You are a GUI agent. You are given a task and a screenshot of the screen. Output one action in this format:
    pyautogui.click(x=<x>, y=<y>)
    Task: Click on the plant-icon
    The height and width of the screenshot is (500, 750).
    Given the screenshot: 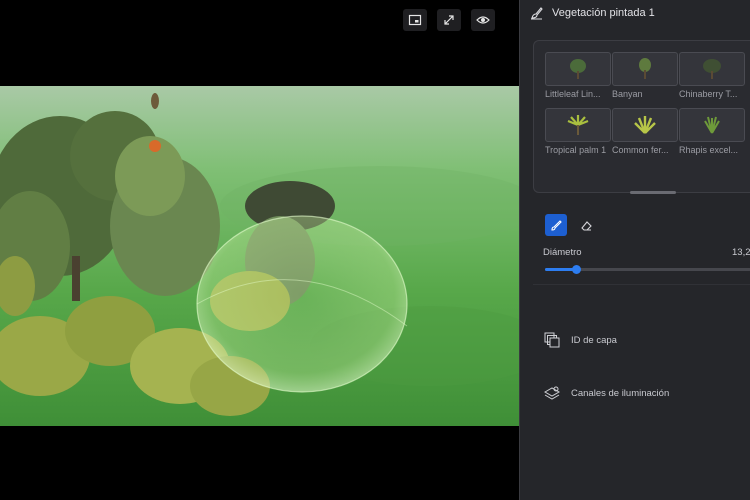 What is the action you would take?
    pyautogui.click(x=712, y=125)
    